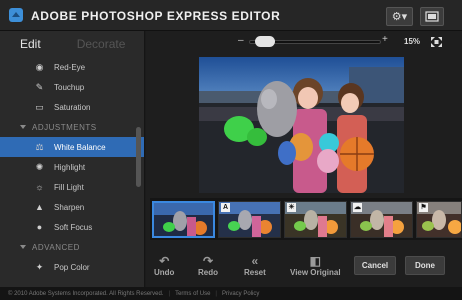 The height and width of the screenshot is (300, 462). What do you see at coordinates (164, 261) in the screenshot?
I see `undo-icon: ↶` at bounding box center [164, 261].